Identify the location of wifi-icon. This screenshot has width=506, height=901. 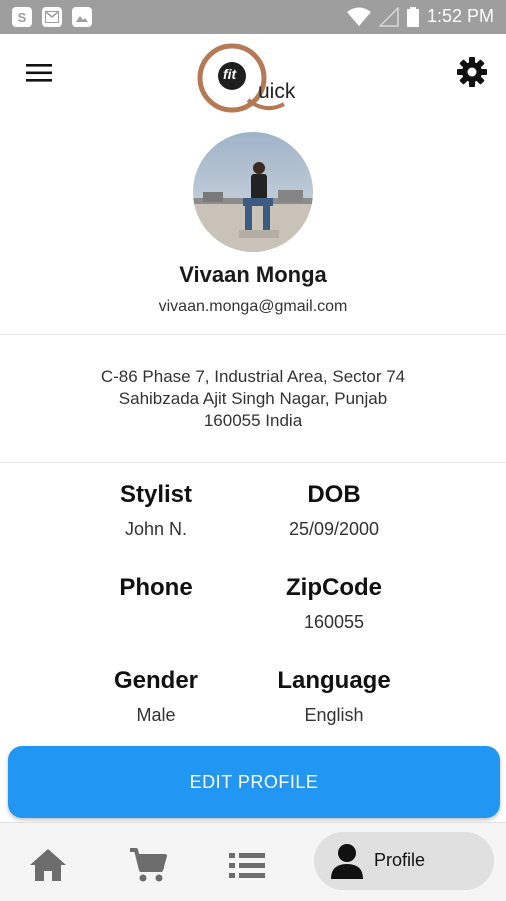
(358, 16).